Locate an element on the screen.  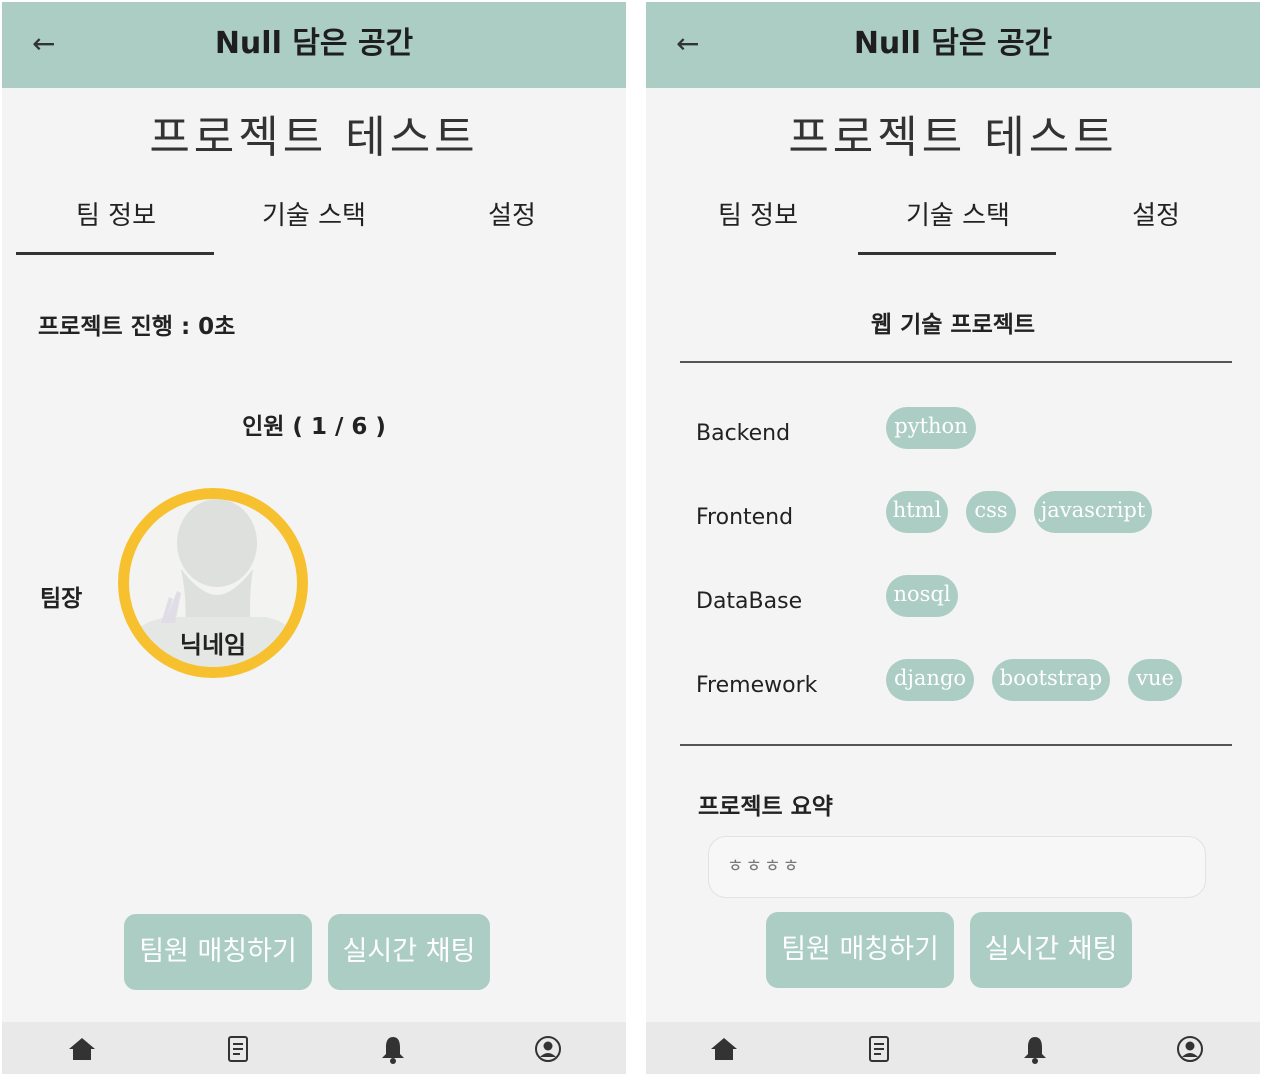
leader-nickname: 닉네임 is located at coordinates (213, 645).